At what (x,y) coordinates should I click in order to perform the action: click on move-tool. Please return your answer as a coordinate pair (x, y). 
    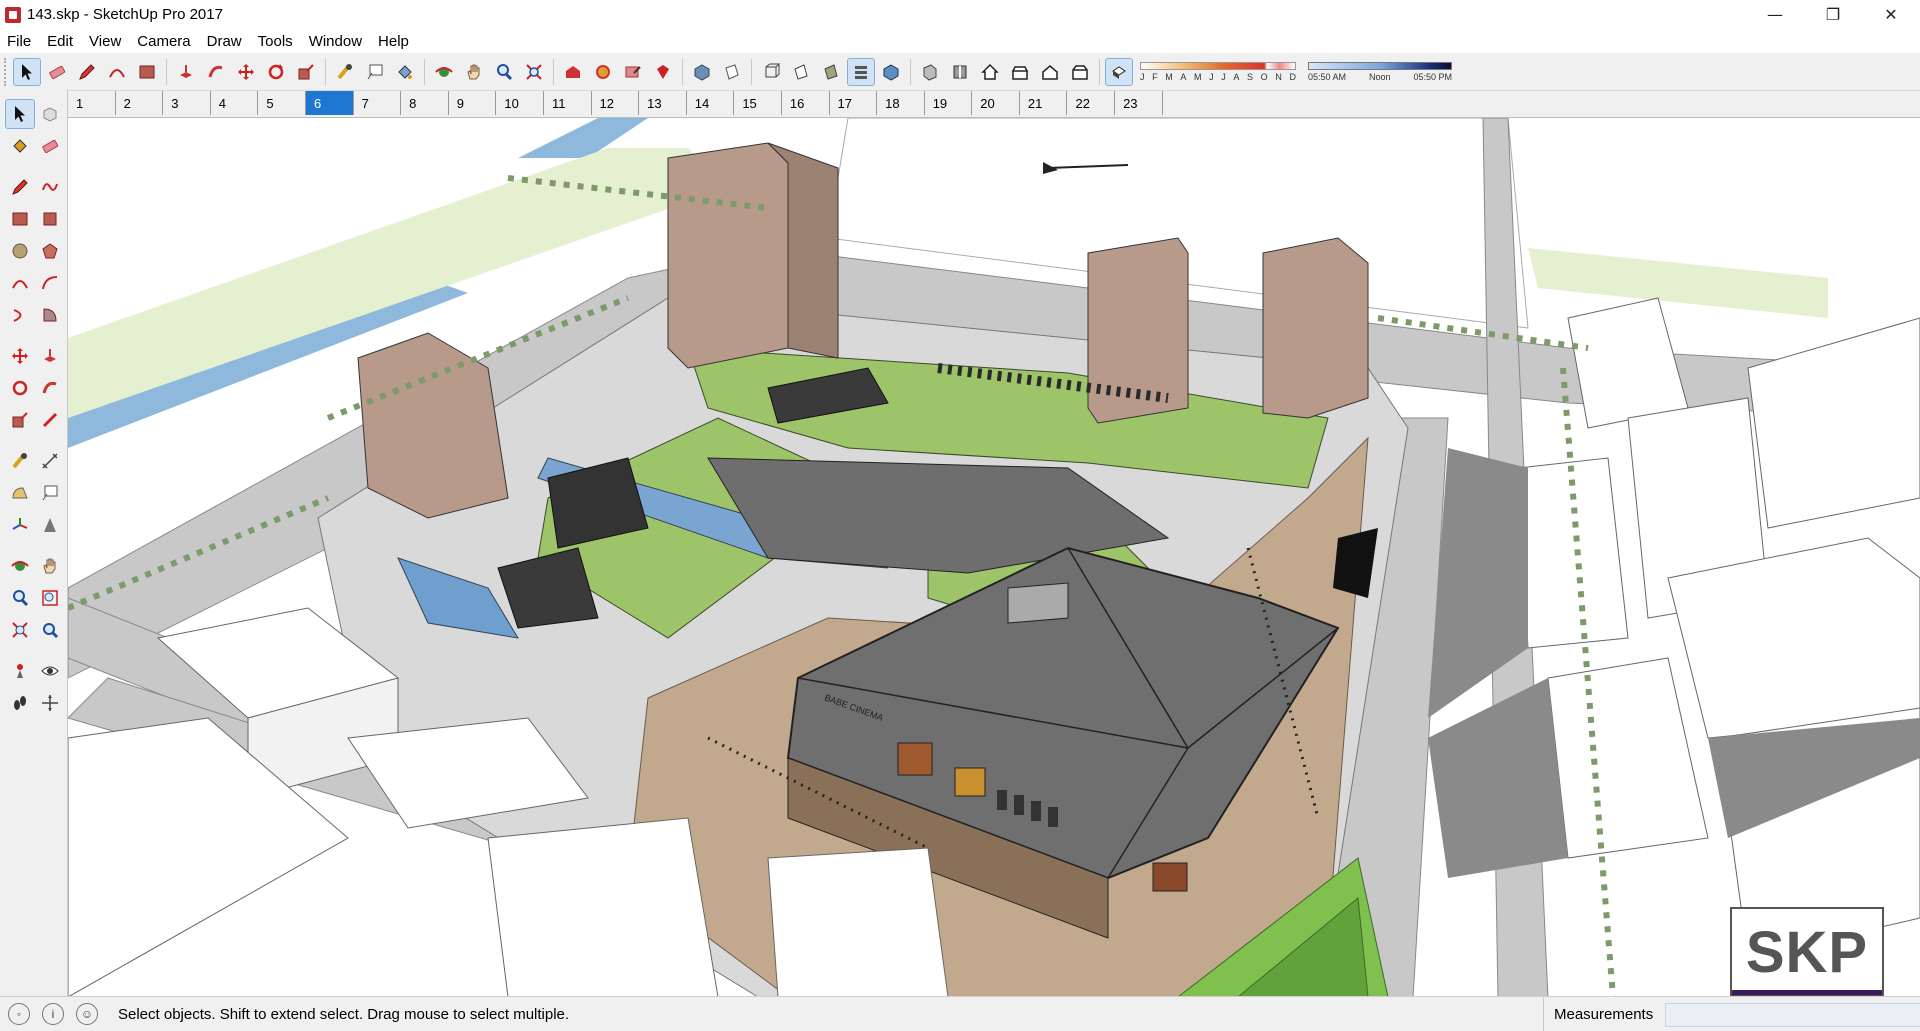
    Looking at the image, I should click on (20, 356).